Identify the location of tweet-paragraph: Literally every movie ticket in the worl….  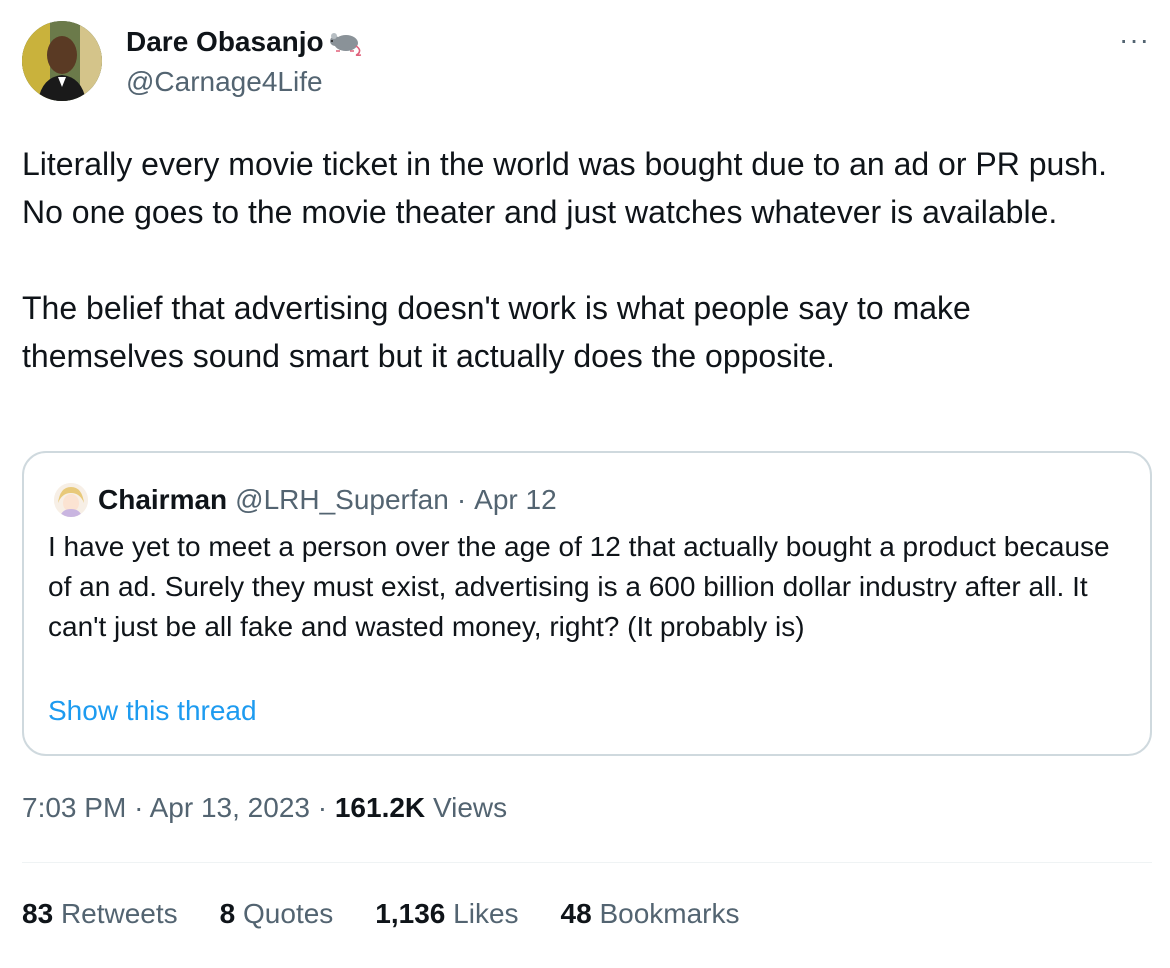
(565, 188).